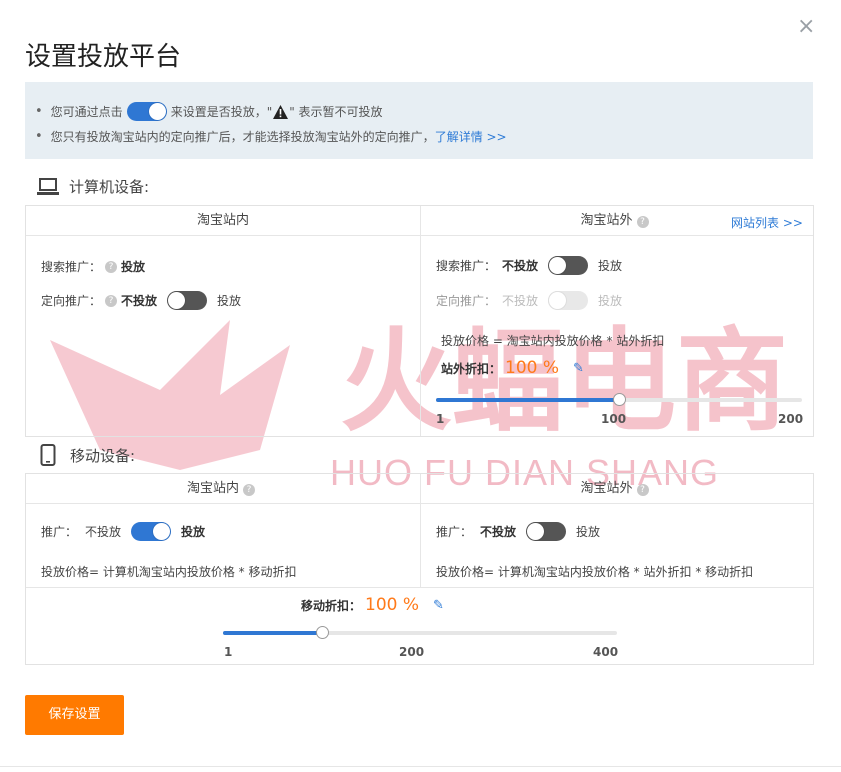 This screenshot has width=841, height=772. I want to click on site-list-link-text: 网站列表 >>, so click(767, 222).